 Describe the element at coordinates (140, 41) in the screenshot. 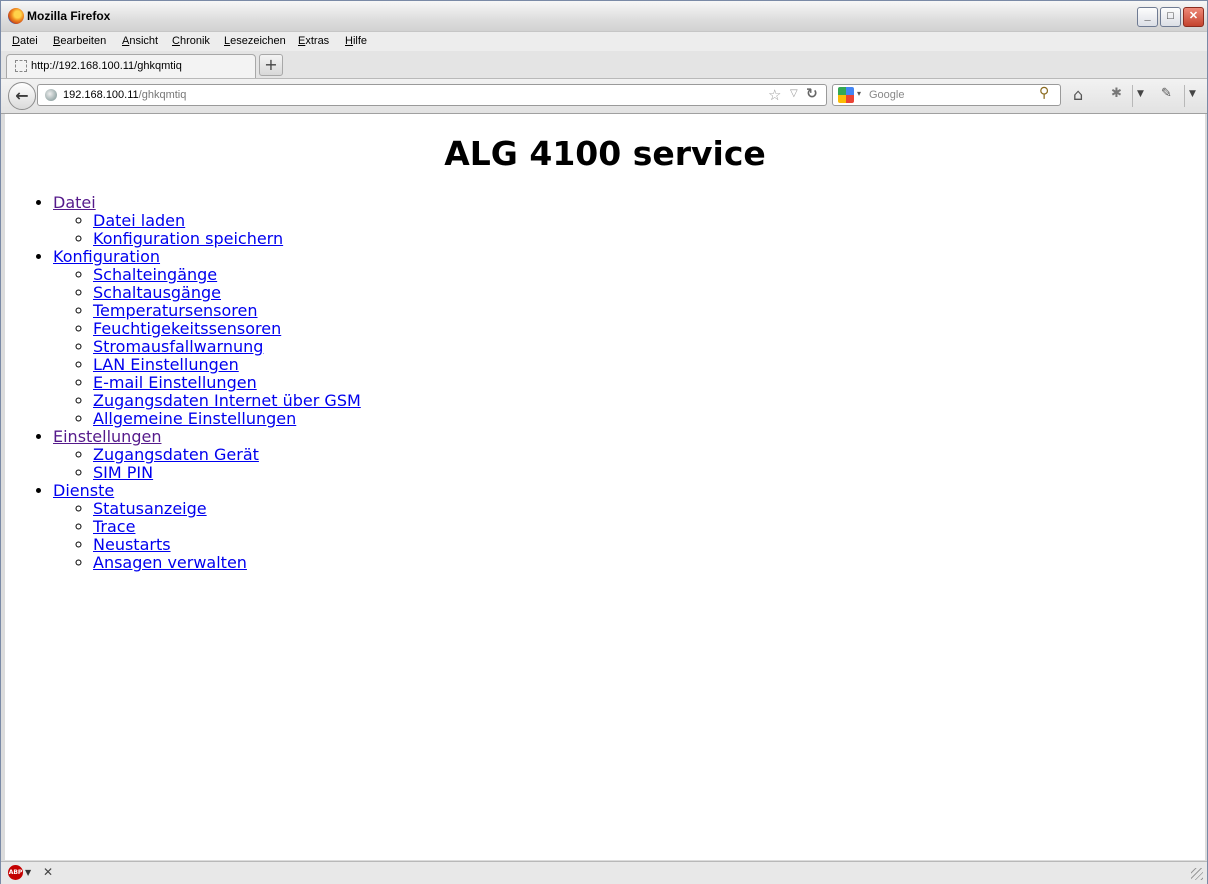

I see `menu-ansicht: Ansicht` at that location.